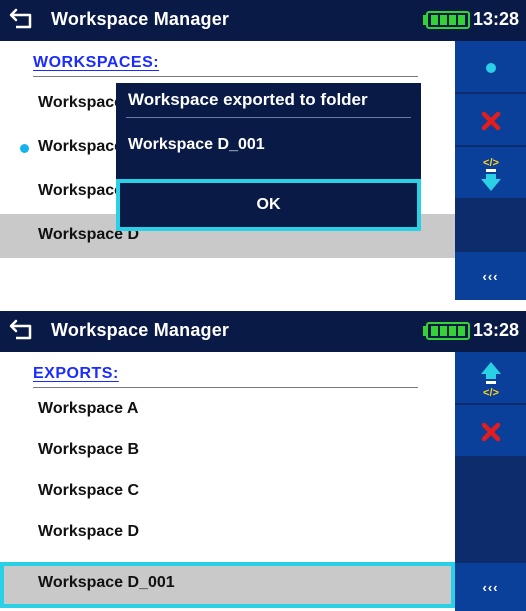 The height and width of the screenshot is (611, 526). I want to click on list-item-label: Workspace B, so click(89, 449).